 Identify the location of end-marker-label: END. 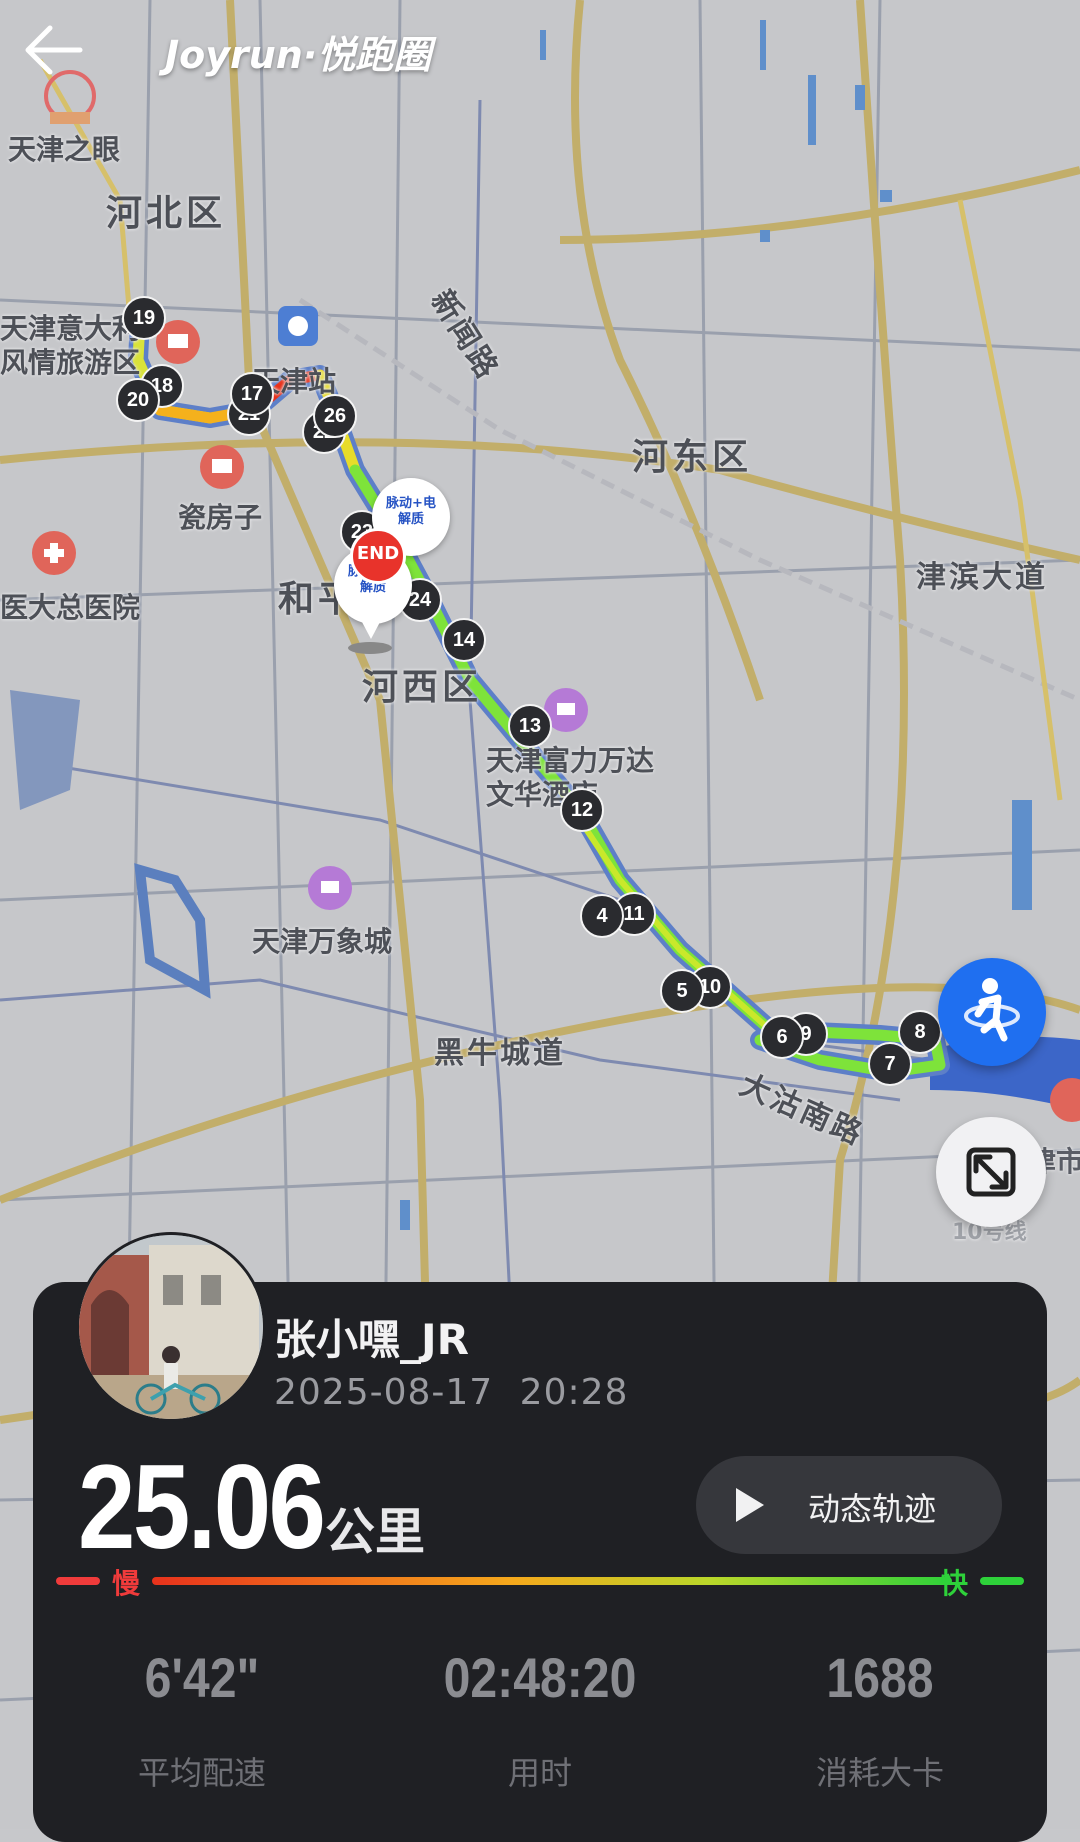
(378, 553).